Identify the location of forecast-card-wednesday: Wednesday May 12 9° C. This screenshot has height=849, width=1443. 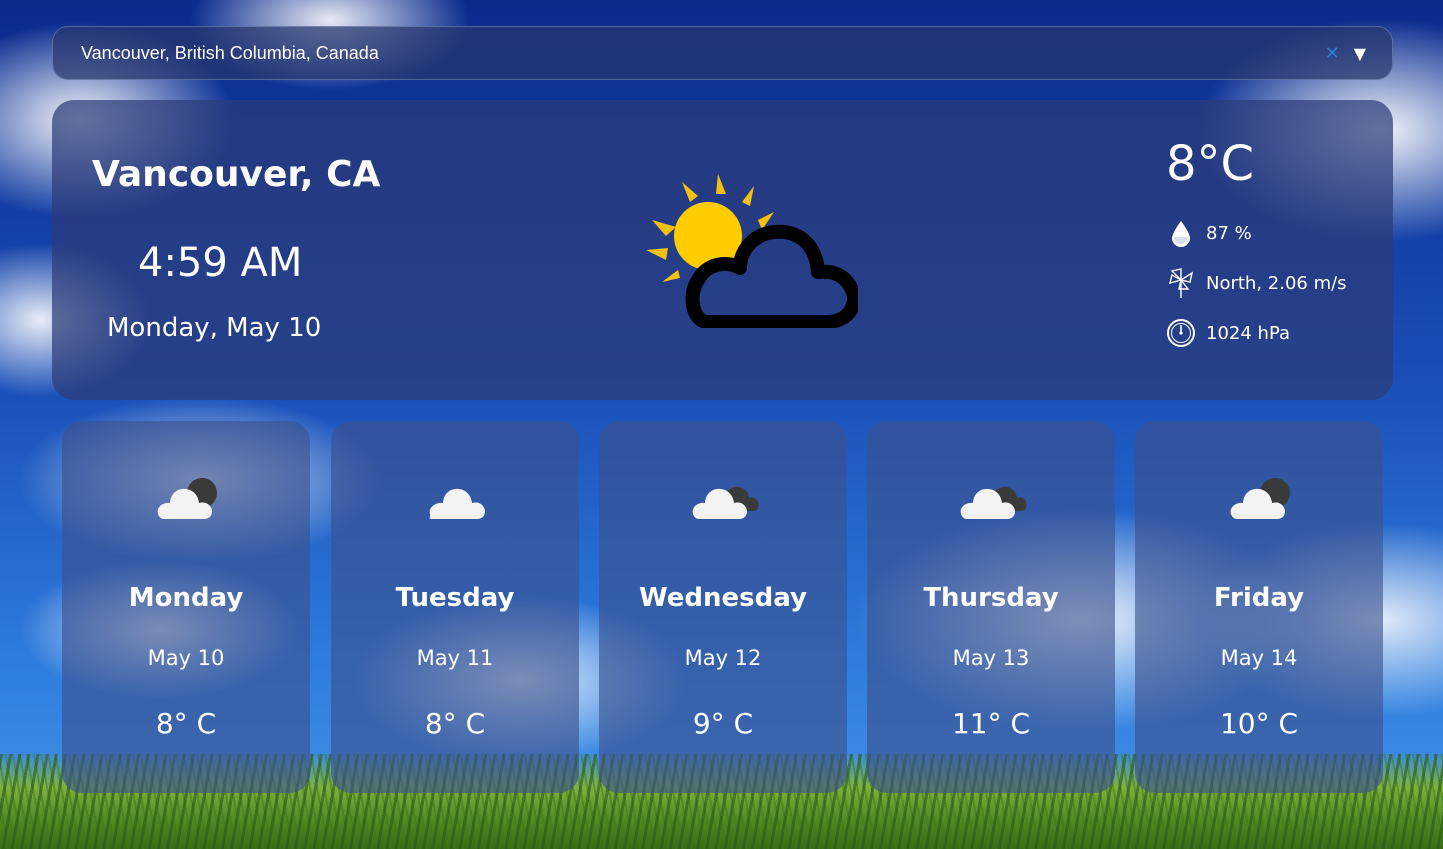
(723, 607).